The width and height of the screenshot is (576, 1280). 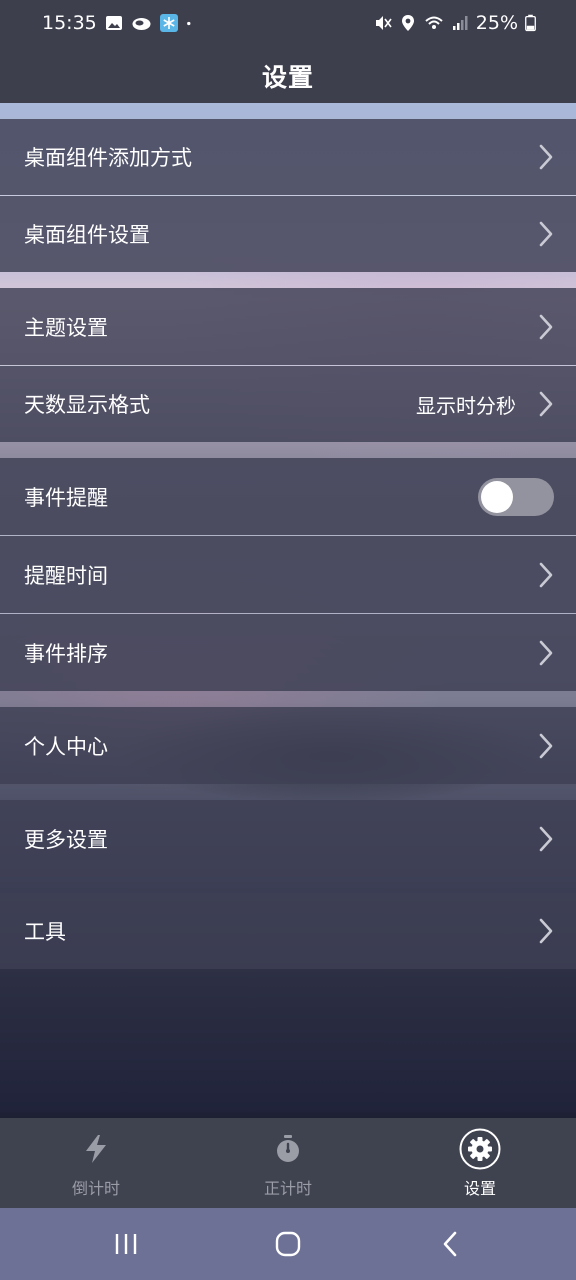 What do you see at coordinates (287, 1188) in the screenshot?
I see `tab-label: 正计时` at bounding box center [287, 1188].